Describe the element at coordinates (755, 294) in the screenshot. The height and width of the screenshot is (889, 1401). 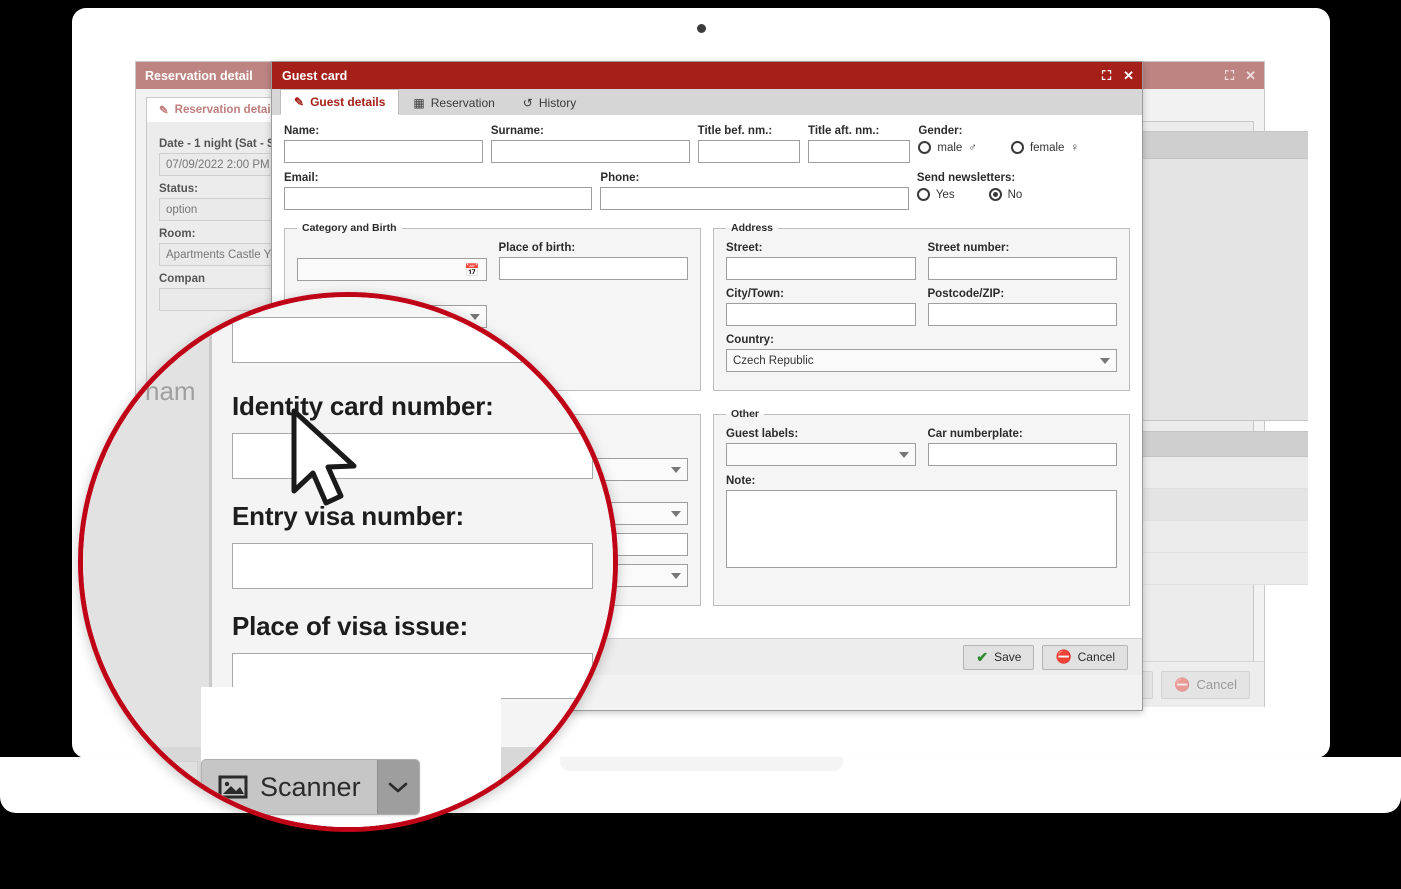
I see `city-label: City/Town:` at that location.